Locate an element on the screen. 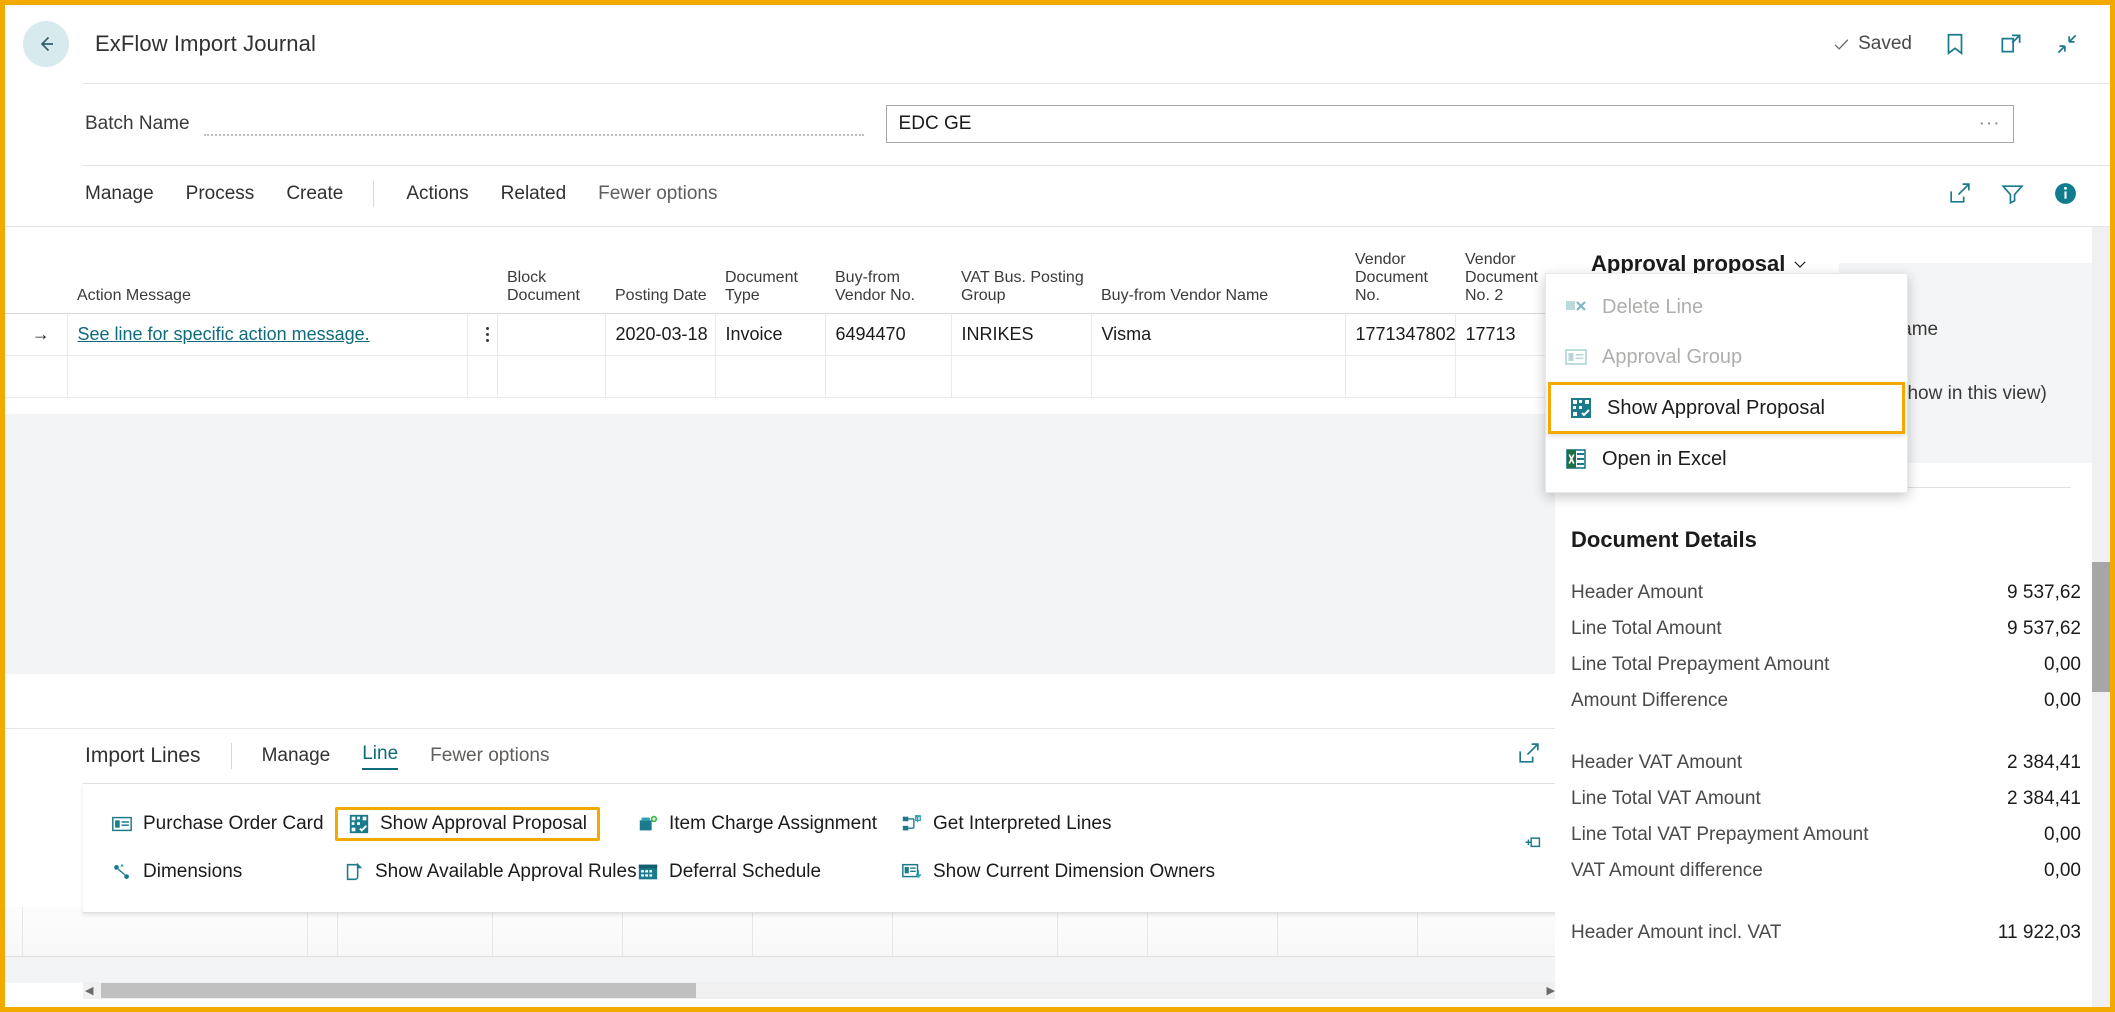 Image resolution: width=2115 pixels, height=1012 pixels. cell-action-message: See line for specific action message. is located at coordinates (267, 334).